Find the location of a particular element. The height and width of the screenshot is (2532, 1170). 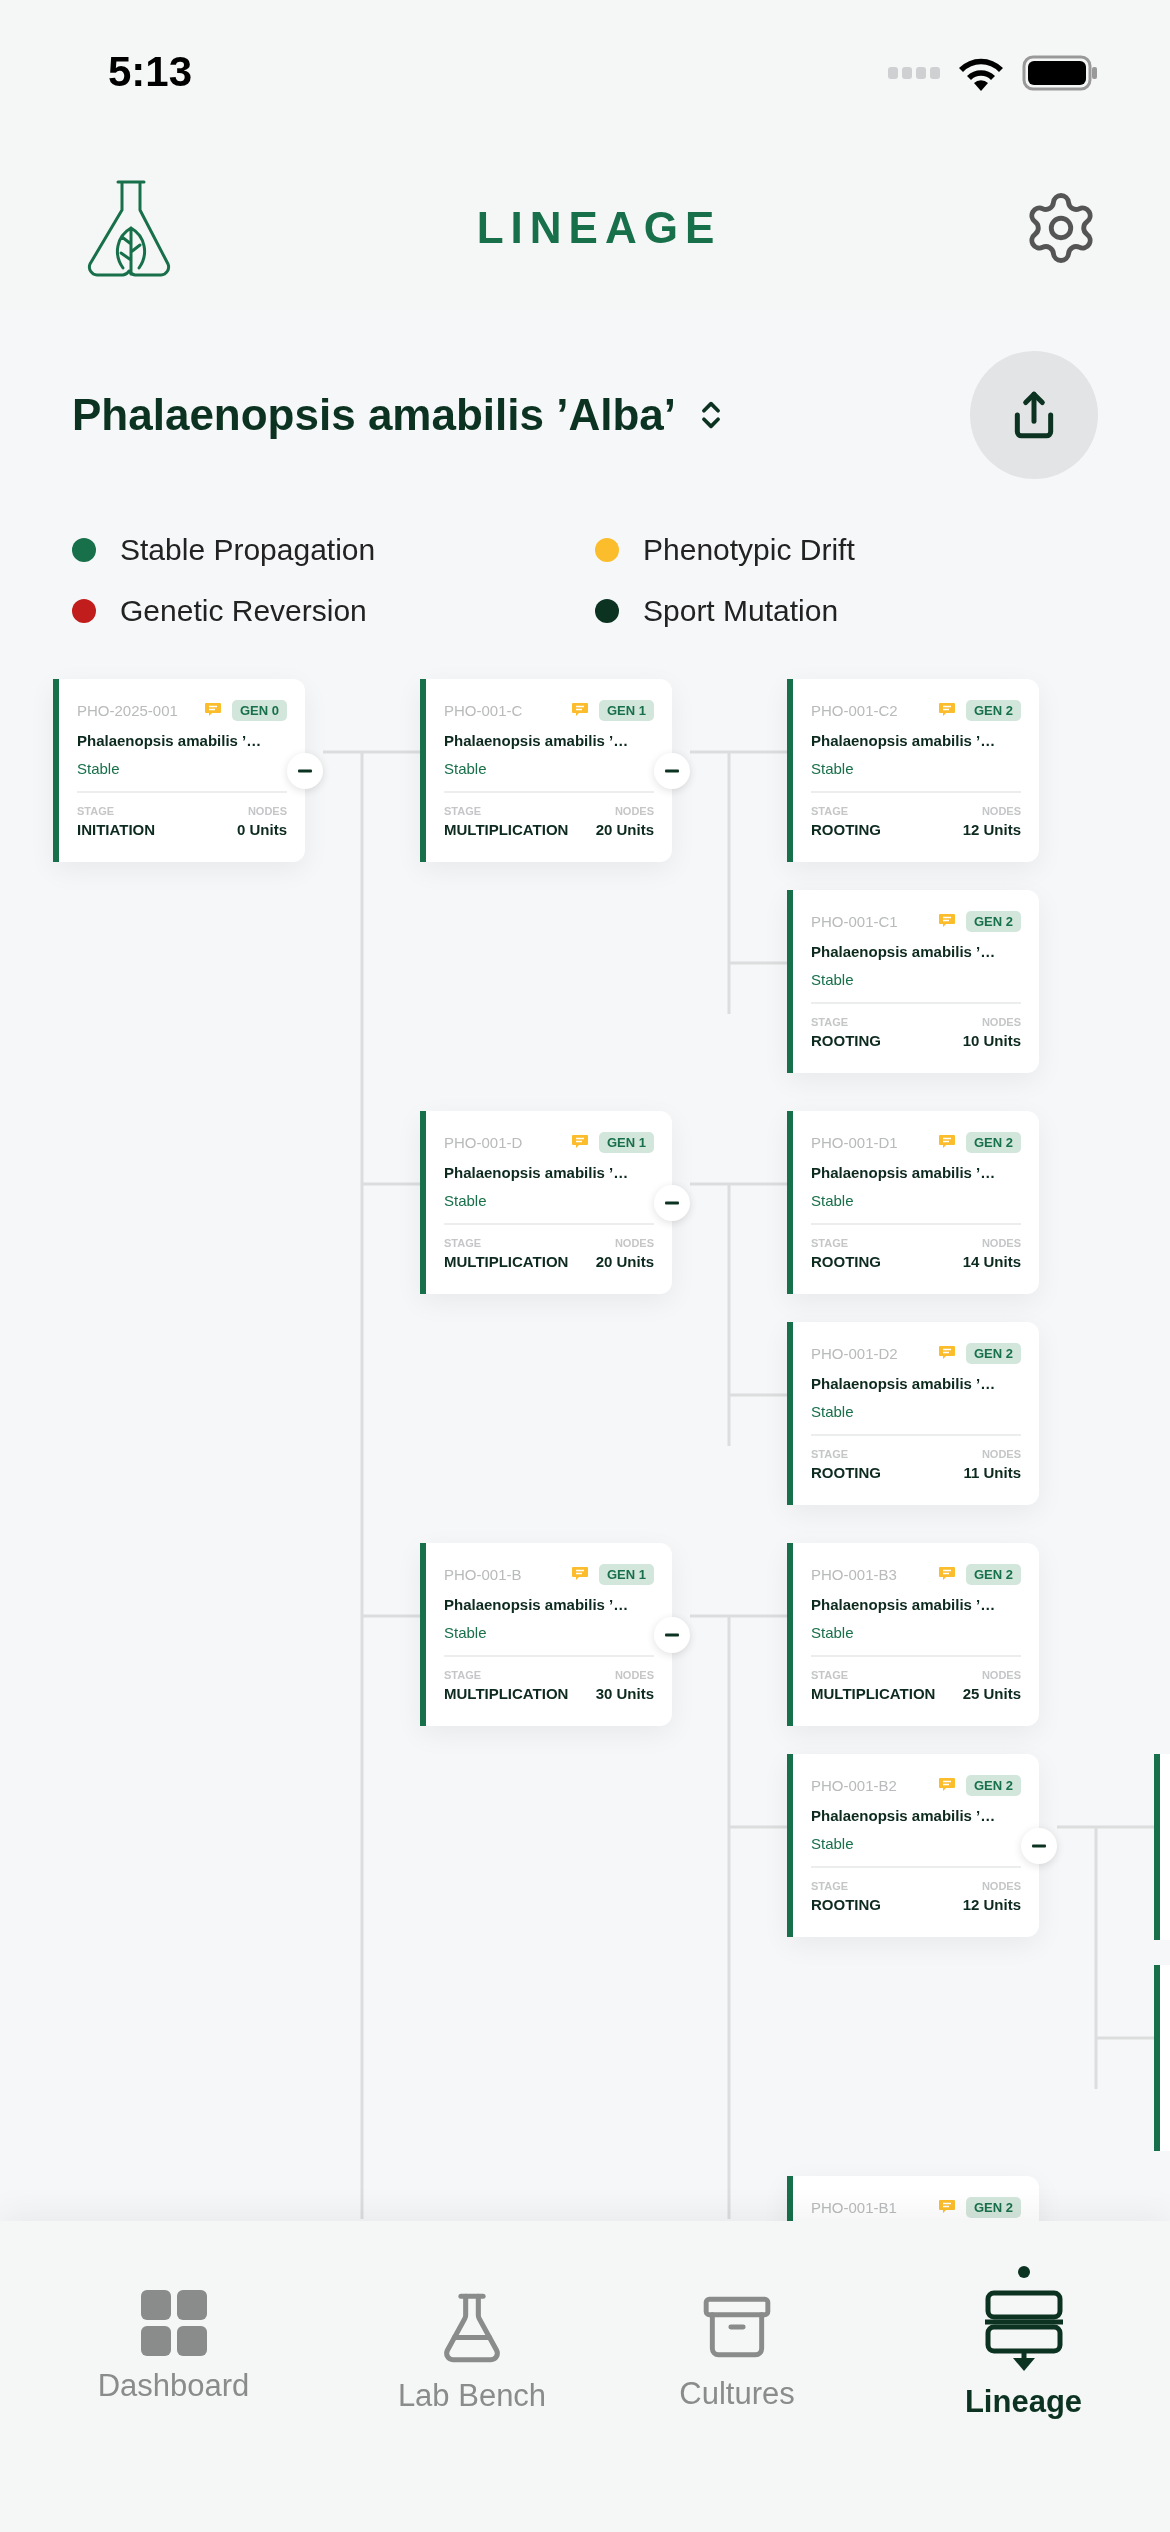

status-time: 5:13 is located at coordinates (150, 71).